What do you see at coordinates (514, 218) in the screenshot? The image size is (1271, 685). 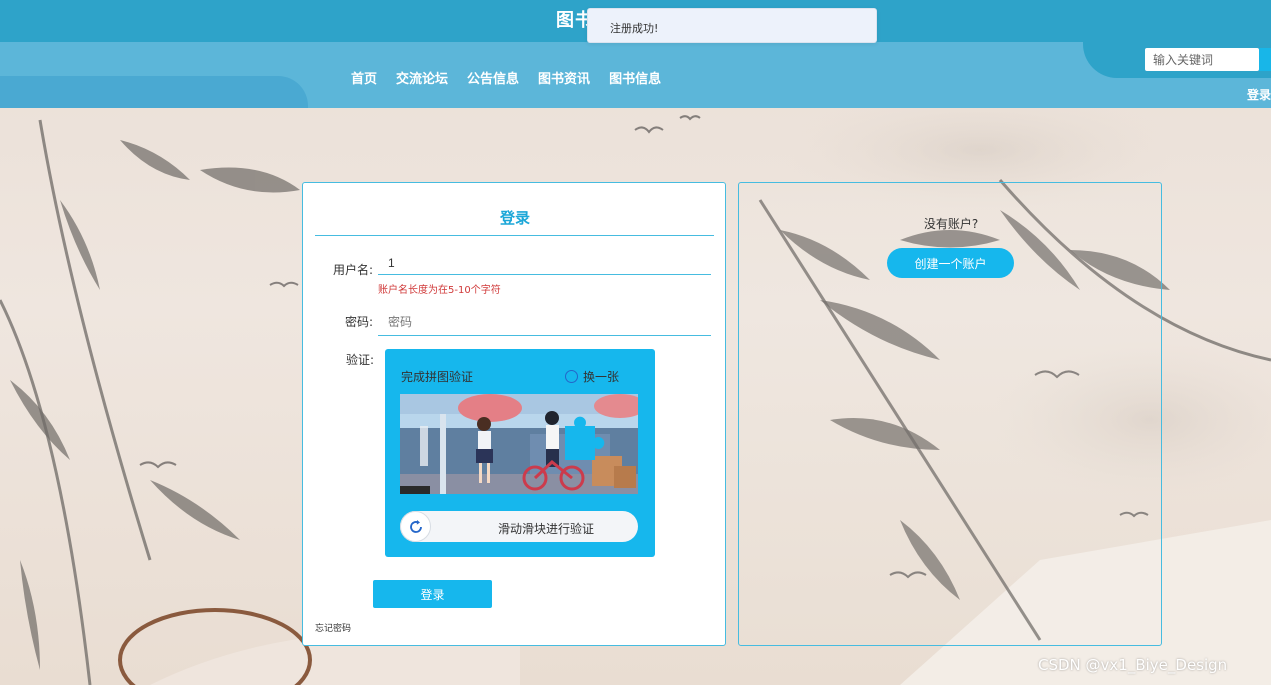 I see `login-title: 登录` at bounding box center [514, 218].